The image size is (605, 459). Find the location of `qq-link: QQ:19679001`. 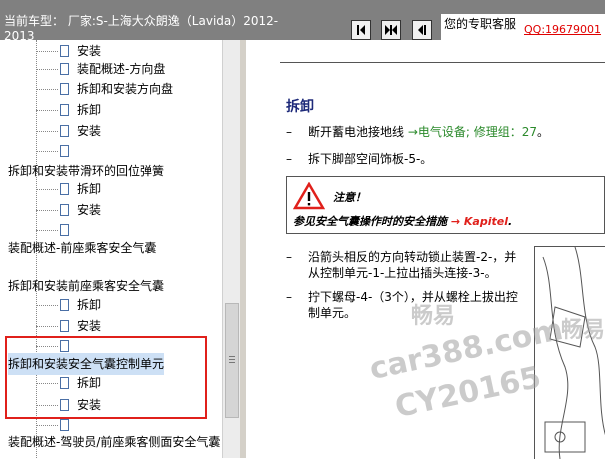

qq-link: QQ:19679001 is located at coordinates (562, 29).